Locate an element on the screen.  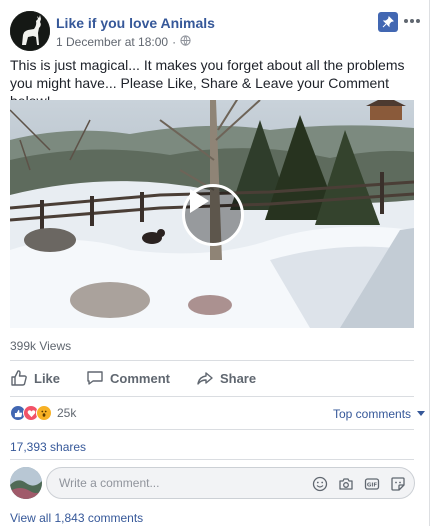
like-button: Like is located at coordinates (35, 378).